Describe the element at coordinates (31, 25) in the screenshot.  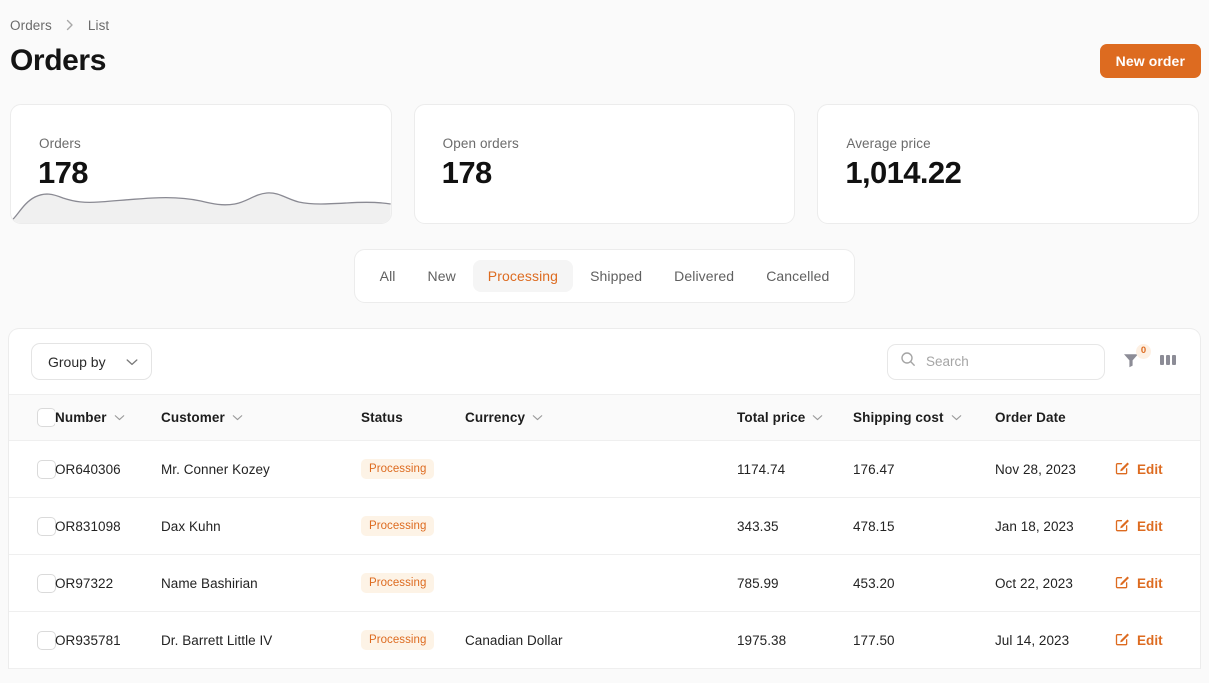
I see `breadcrumb-item-orders: Orders` at that location.